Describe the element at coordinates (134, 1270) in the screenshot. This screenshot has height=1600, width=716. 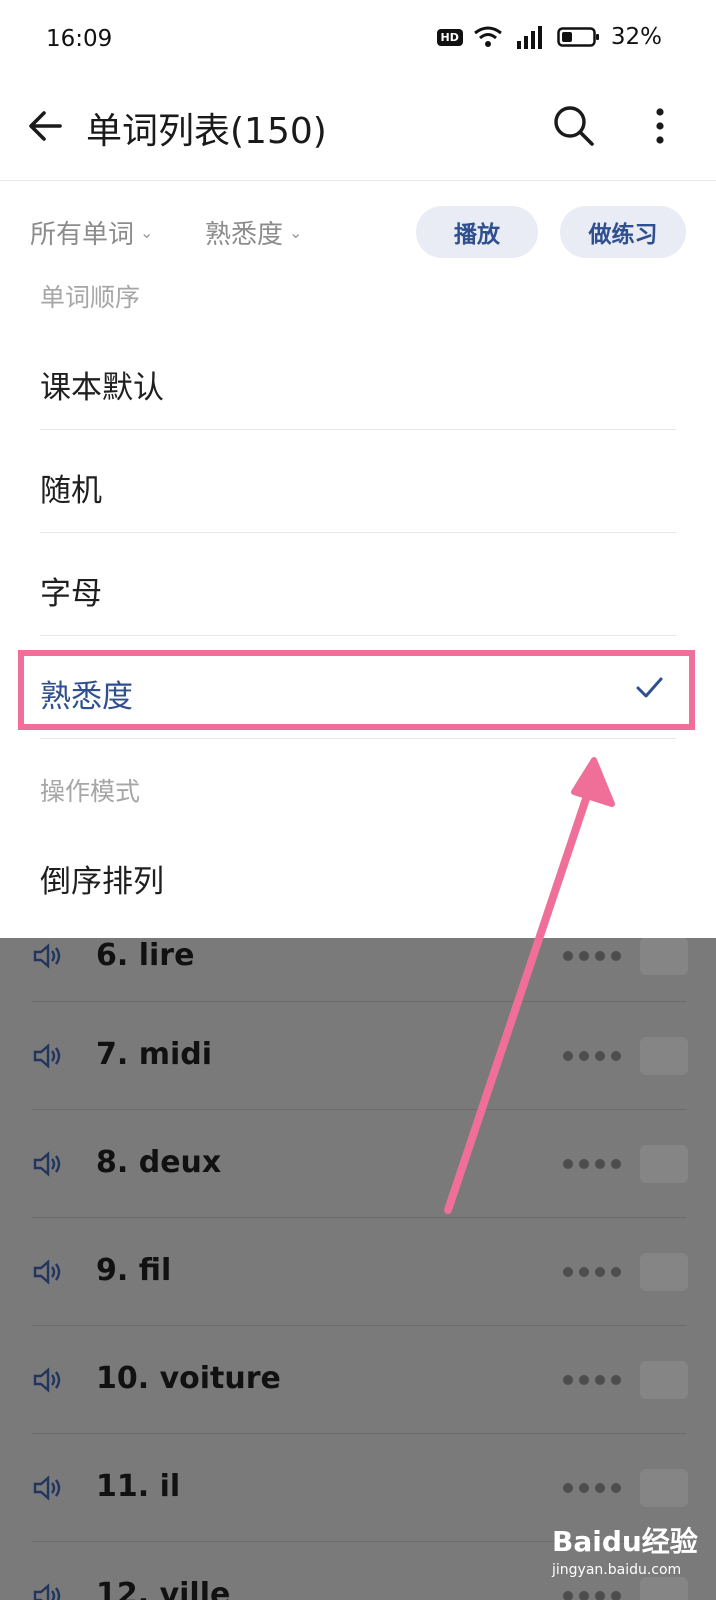
I see `word-label: 9. fil` at that location.